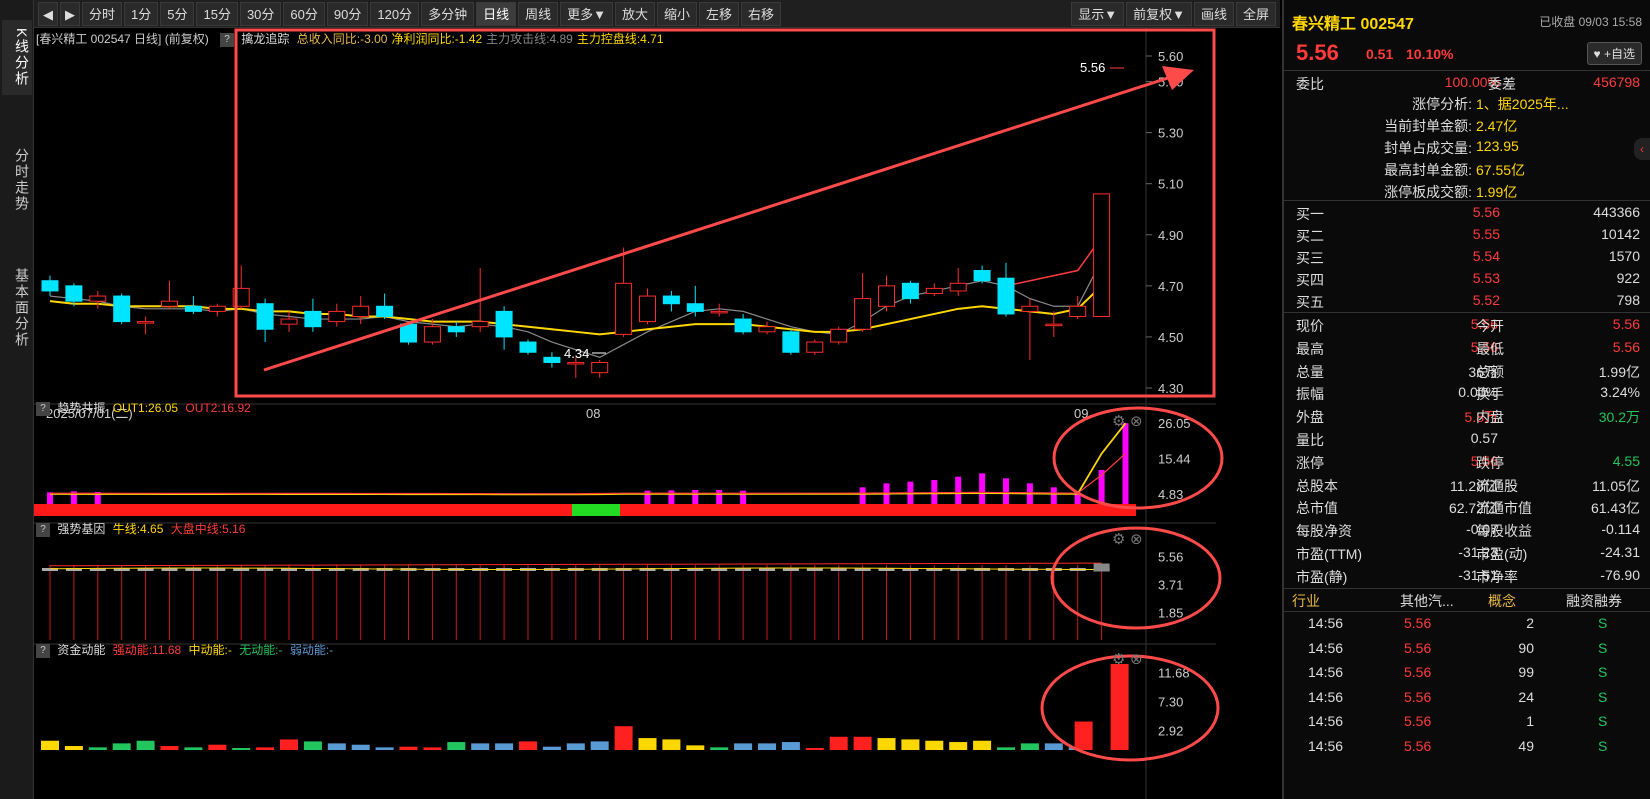  I want to click on heart-icon: ♥, so click(1597, 54).